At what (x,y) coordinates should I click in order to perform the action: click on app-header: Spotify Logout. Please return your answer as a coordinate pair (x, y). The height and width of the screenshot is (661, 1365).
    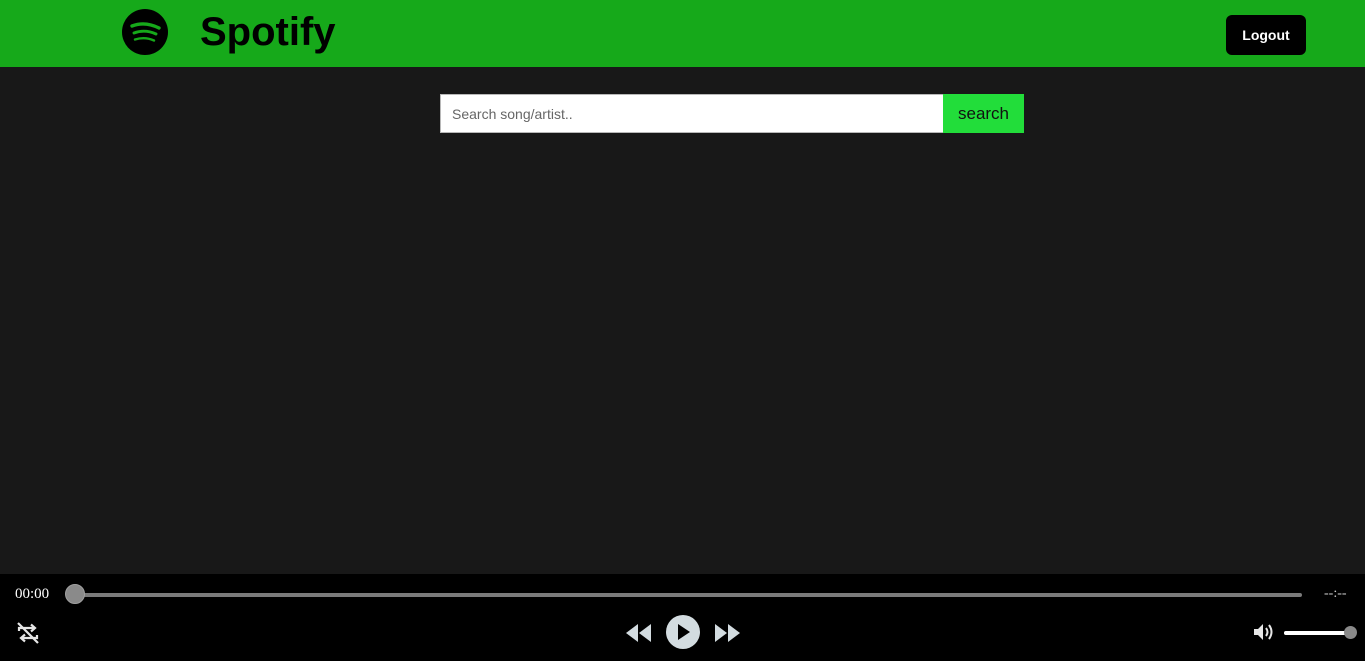
    Looking at the image, I should click on (682, 33).